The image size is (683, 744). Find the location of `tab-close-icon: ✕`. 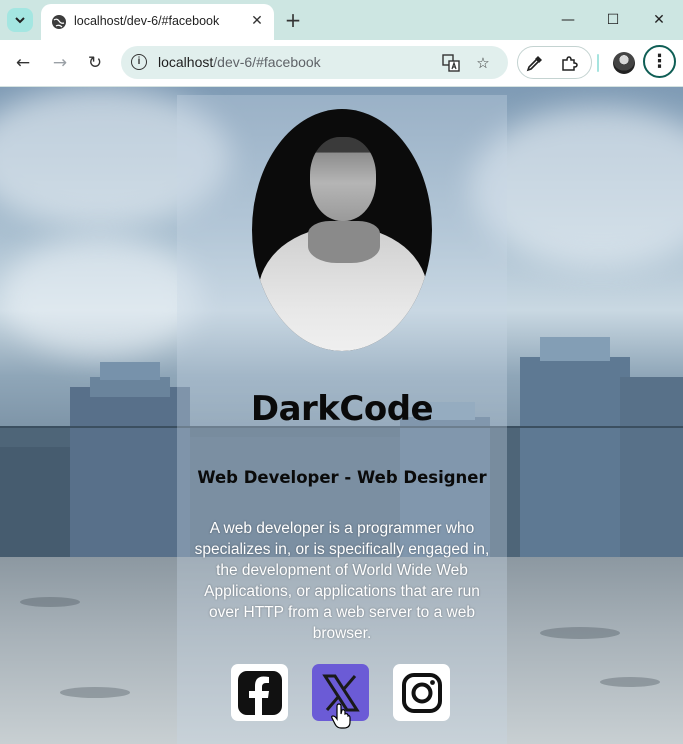

tab-close-icon: ✕ is located at coordinates (257, 21).